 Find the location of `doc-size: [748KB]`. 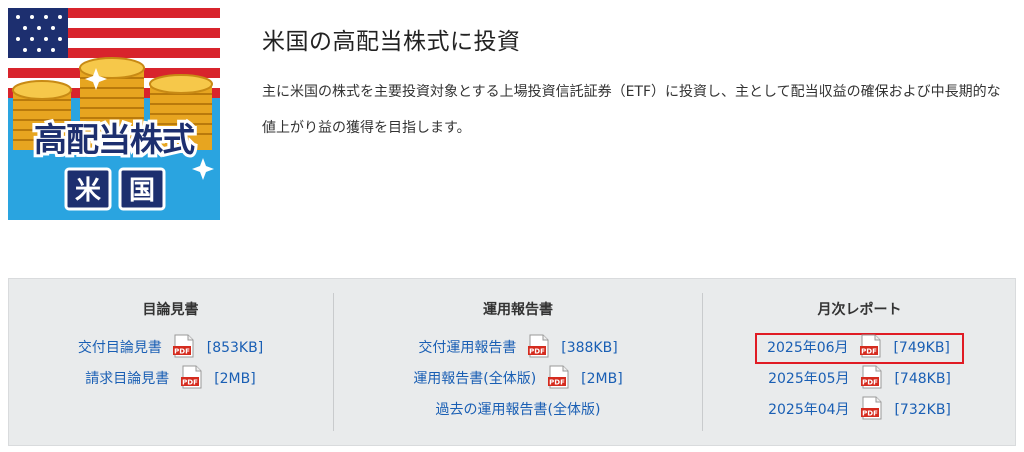

doc-size: [748KB] is located at coordinates (922, 379).